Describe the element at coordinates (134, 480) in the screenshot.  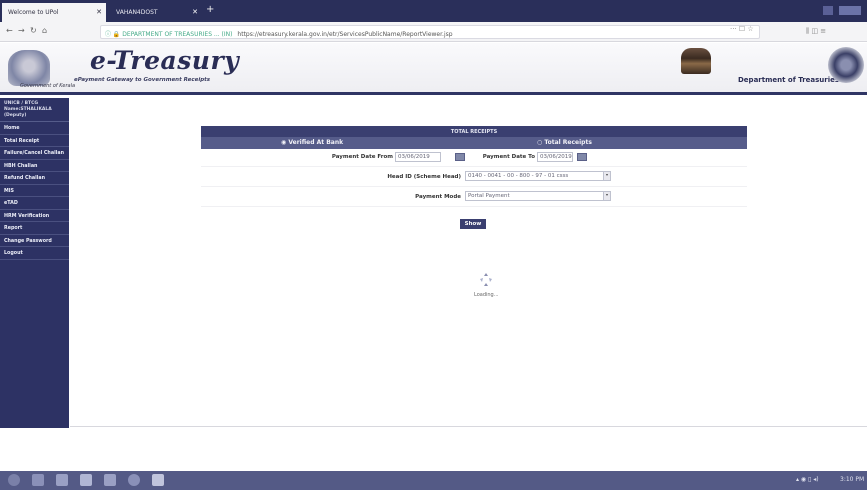
I see `chrome-icon` at that location.